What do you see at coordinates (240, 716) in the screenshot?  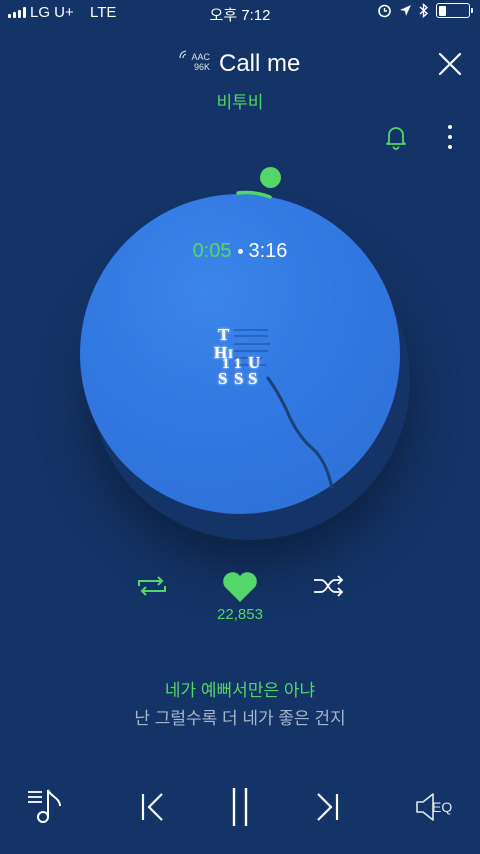 I see `lyric-next-line: 난 그럴수록 더 네가 좋은 건지` at bounding box center [240, 716].